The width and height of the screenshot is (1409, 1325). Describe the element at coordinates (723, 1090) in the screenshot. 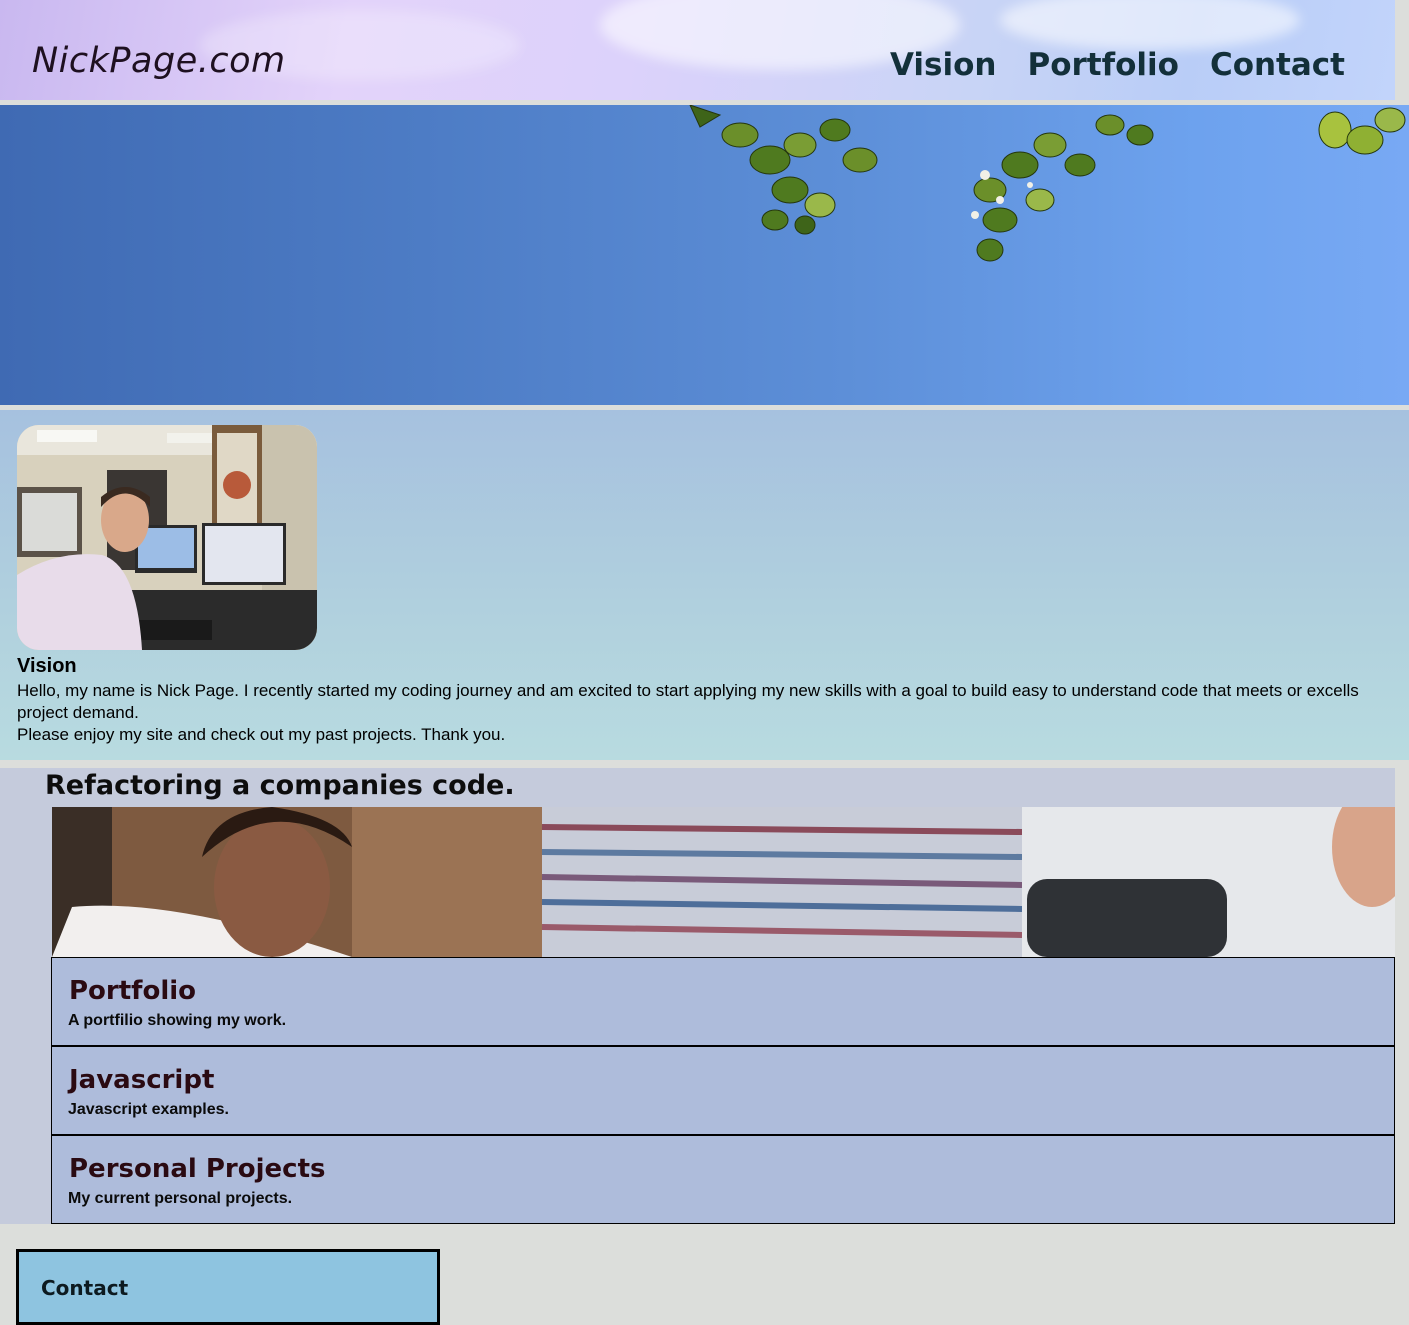

I see `card-javascript: Javascript Javascript examples.` at that location.